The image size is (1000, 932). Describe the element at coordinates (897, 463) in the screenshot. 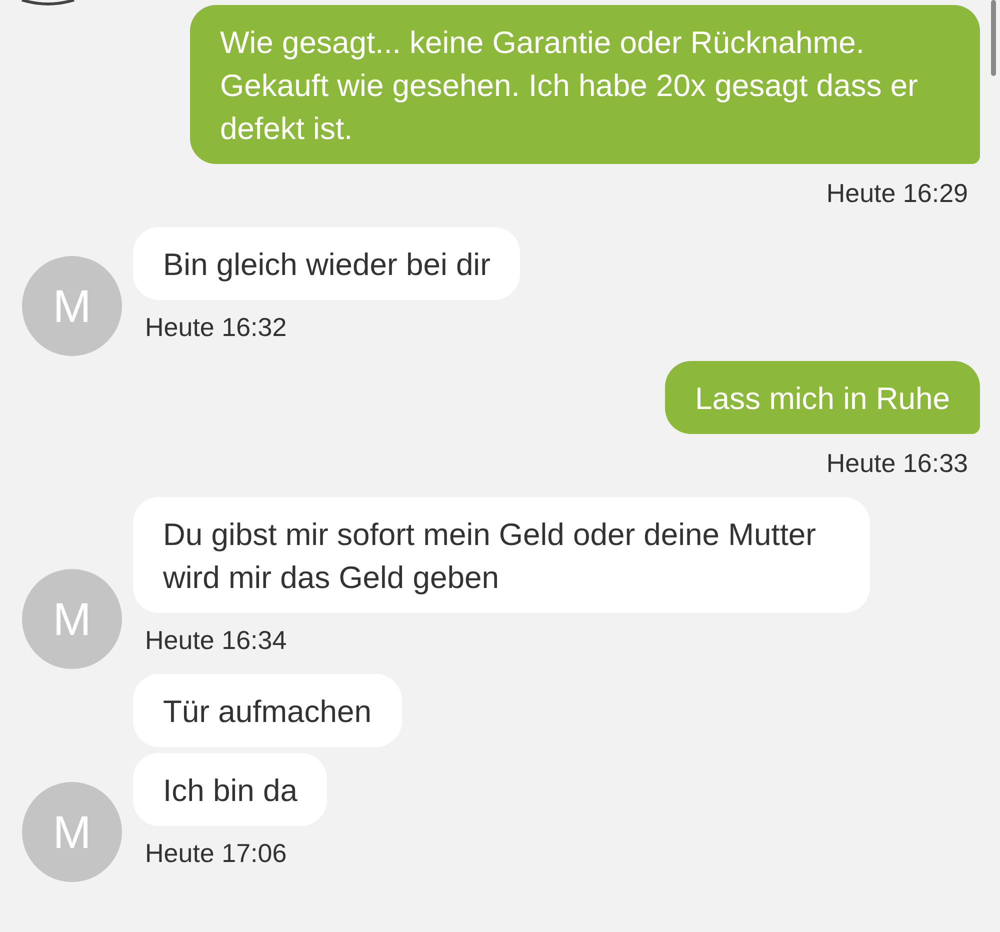

I see `timestamp: Heute 16:33` at that location.